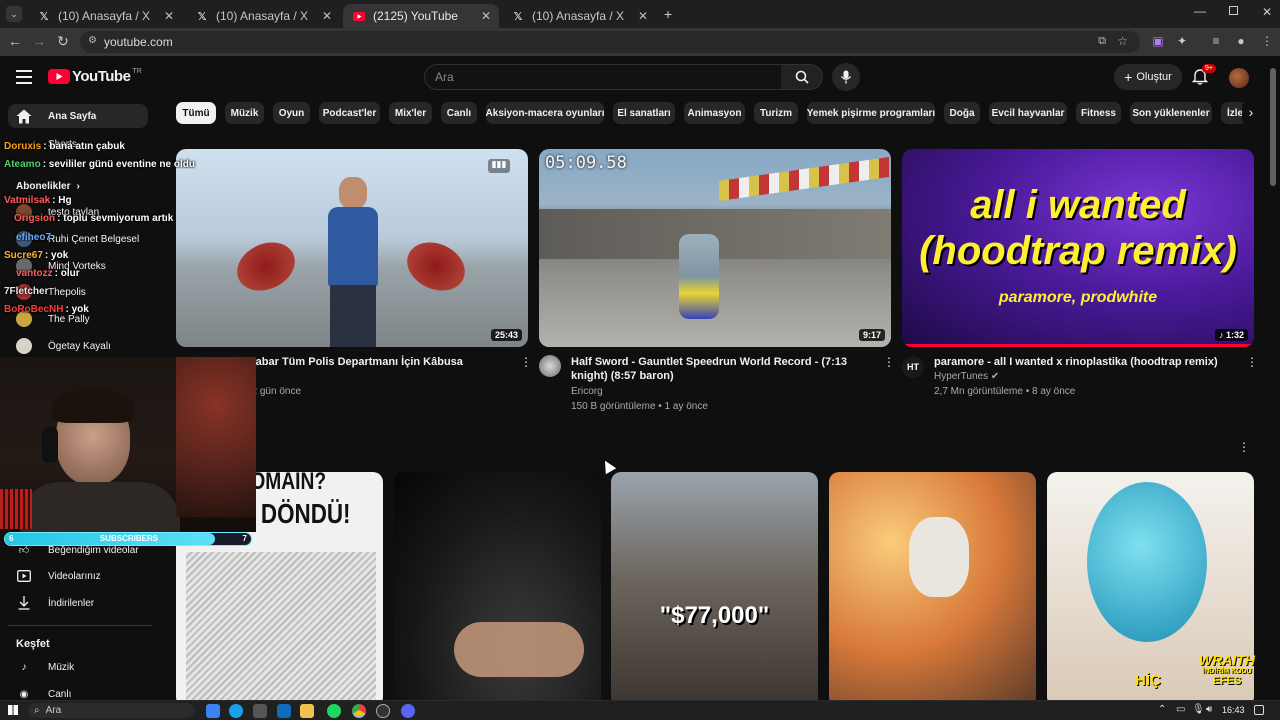  What do you see at coordinates (1209, 68) in the screenshot?
I see `notification-badge: 9+` at bounding box center [1209, 68].